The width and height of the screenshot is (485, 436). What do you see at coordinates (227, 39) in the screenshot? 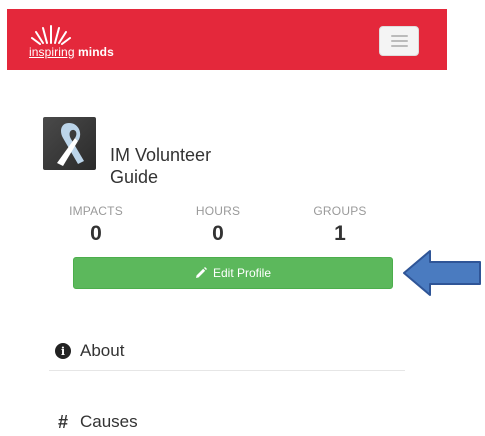
I see `navbar: inspiring minds` at bounding box center [227, 39].